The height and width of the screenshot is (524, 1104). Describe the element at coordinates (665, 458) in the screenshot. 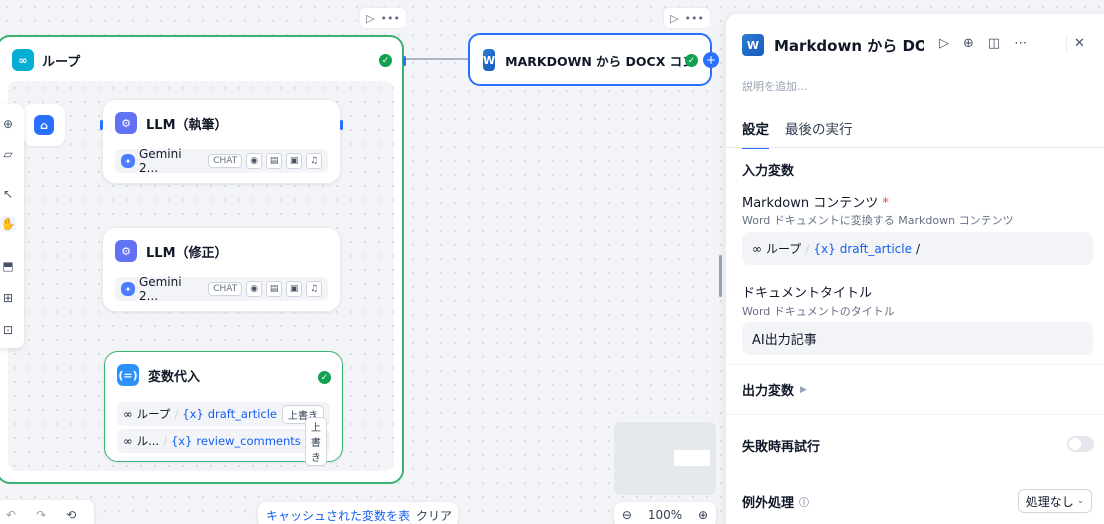

I see `minimap` at that location.